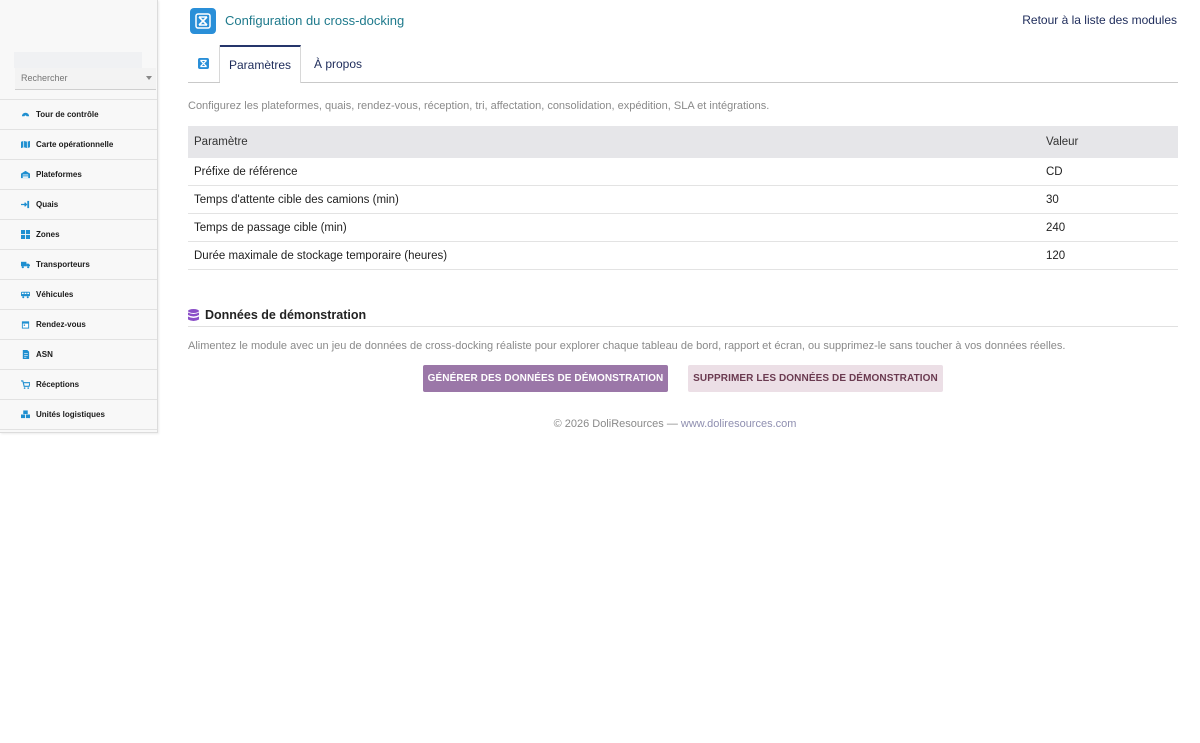  I want to click on parameter-name: Temps de passage cible (min), so click(614, 227).